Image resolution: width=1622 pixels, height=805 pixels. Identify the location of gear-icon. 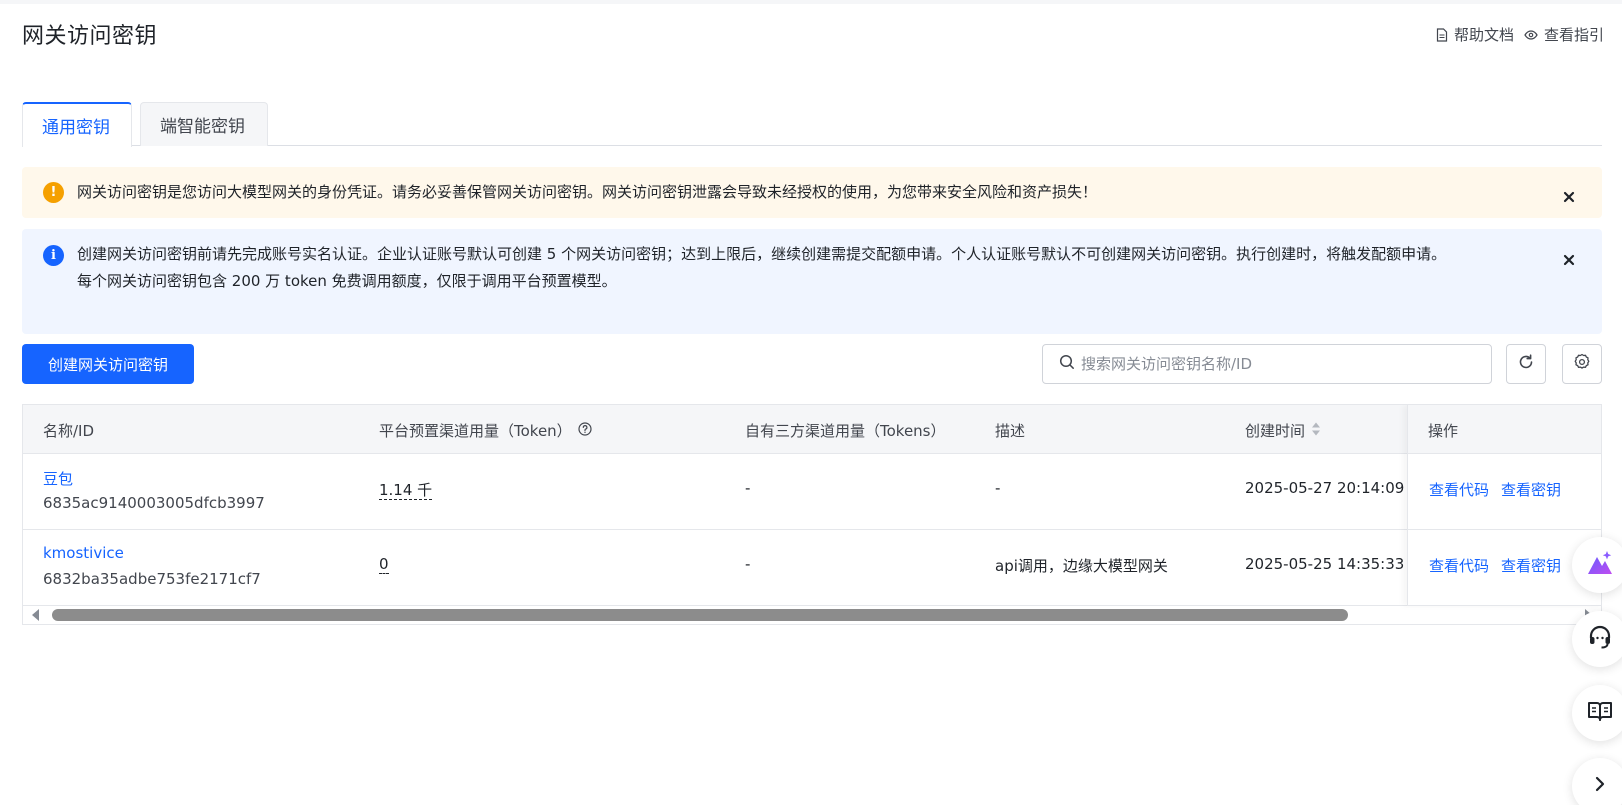
(1582, 364).